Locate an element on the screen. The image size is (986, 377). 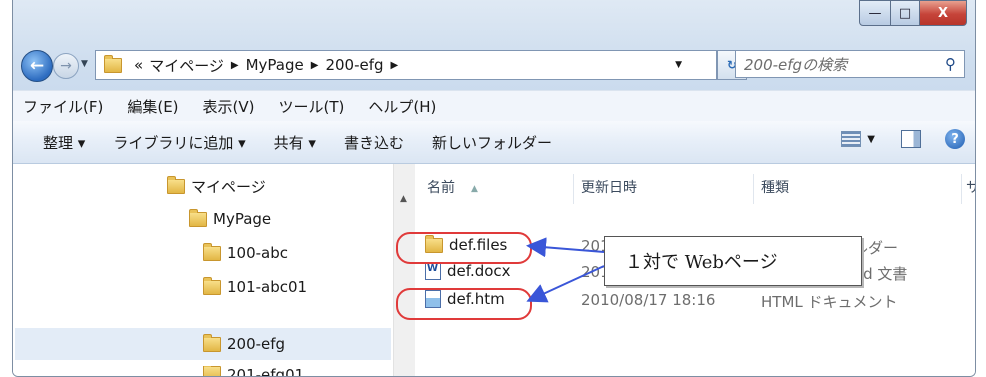
organize-button: 整理 ▾ is located at coordinates (64, 142).